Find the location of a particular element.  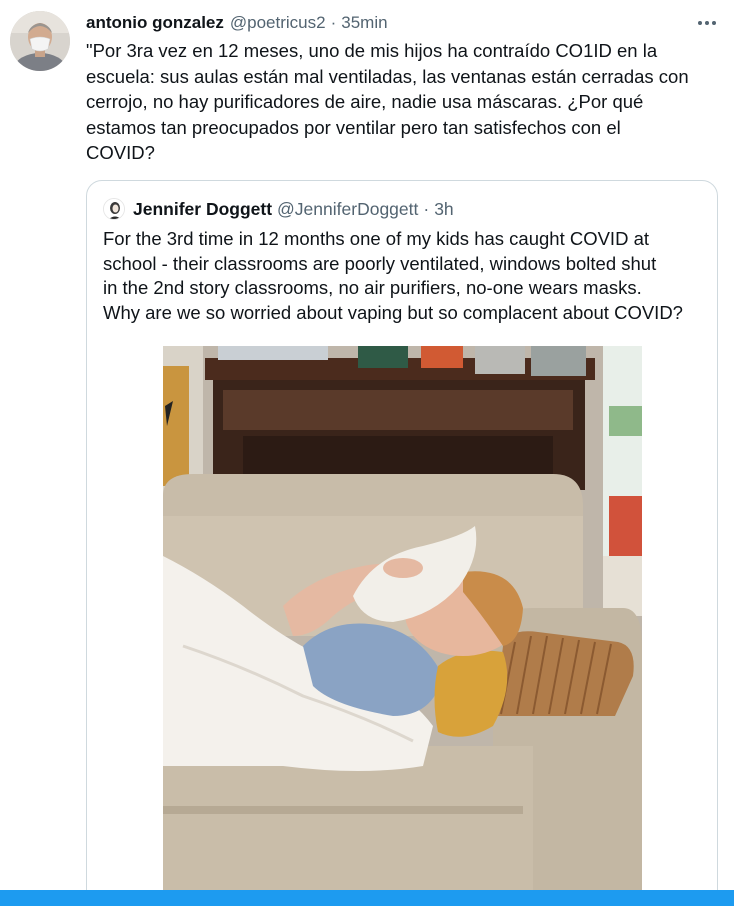

more-options-button is located at coordinates (707, 23).